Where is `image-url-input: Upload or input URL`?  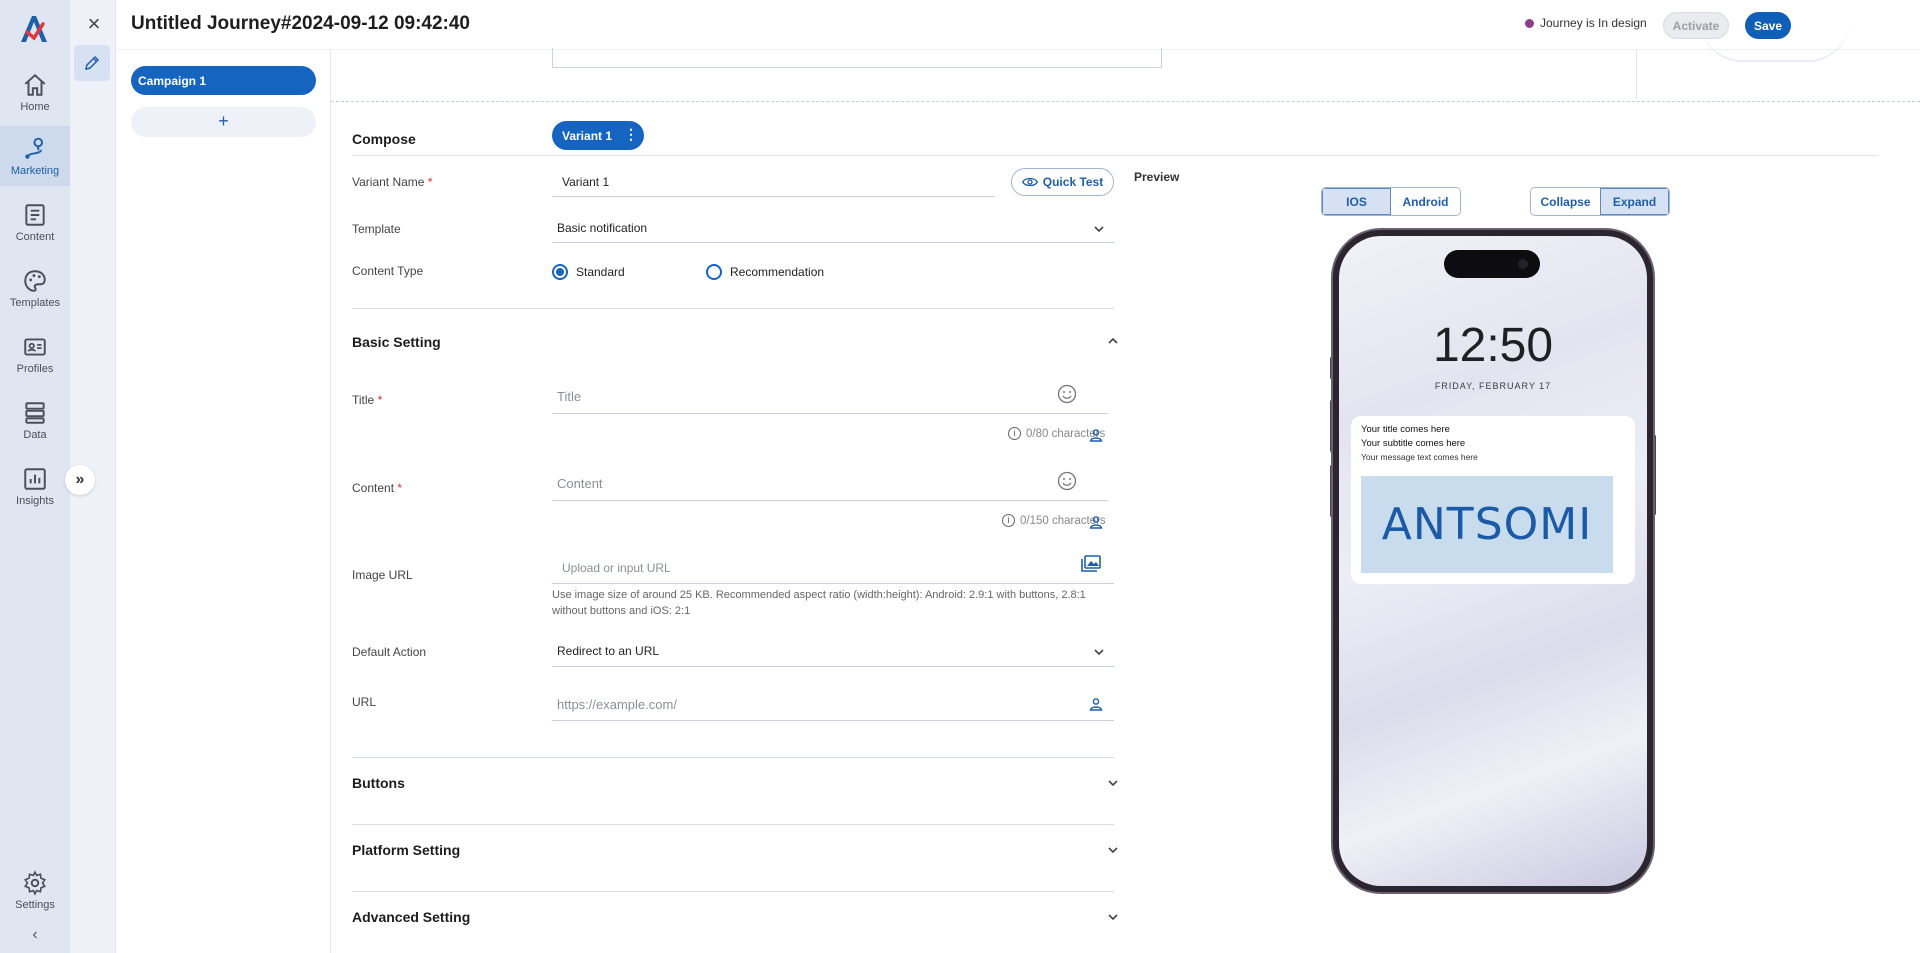
image-url-input: Upload or input URL is located at coordinates (616, 568).